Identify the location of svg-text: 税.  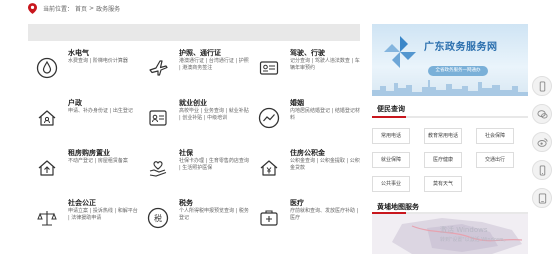
(158, 218).